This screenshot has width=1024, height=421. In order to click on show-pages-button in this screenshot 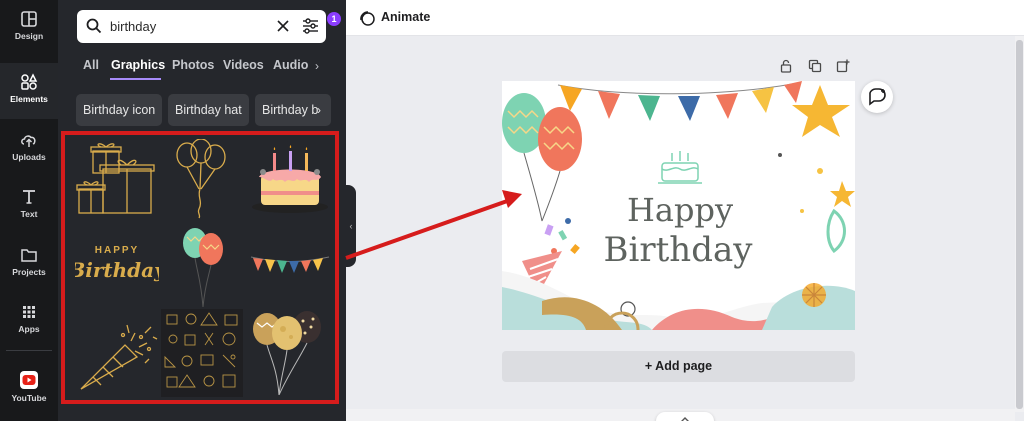, I will do `click(685, 416)`.